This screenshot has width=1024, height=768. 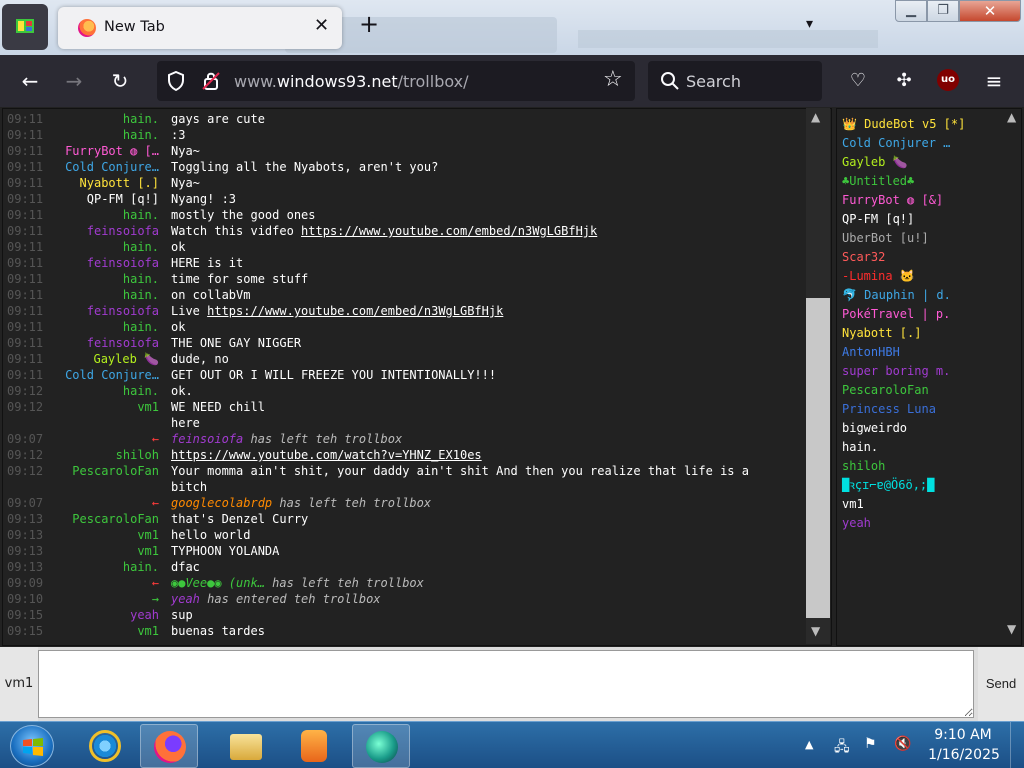 What do you see at coordinates (870, 744) in the screenshot?
I see `action-center-flag-icon: ⚑` at bounding box center [870, 744].